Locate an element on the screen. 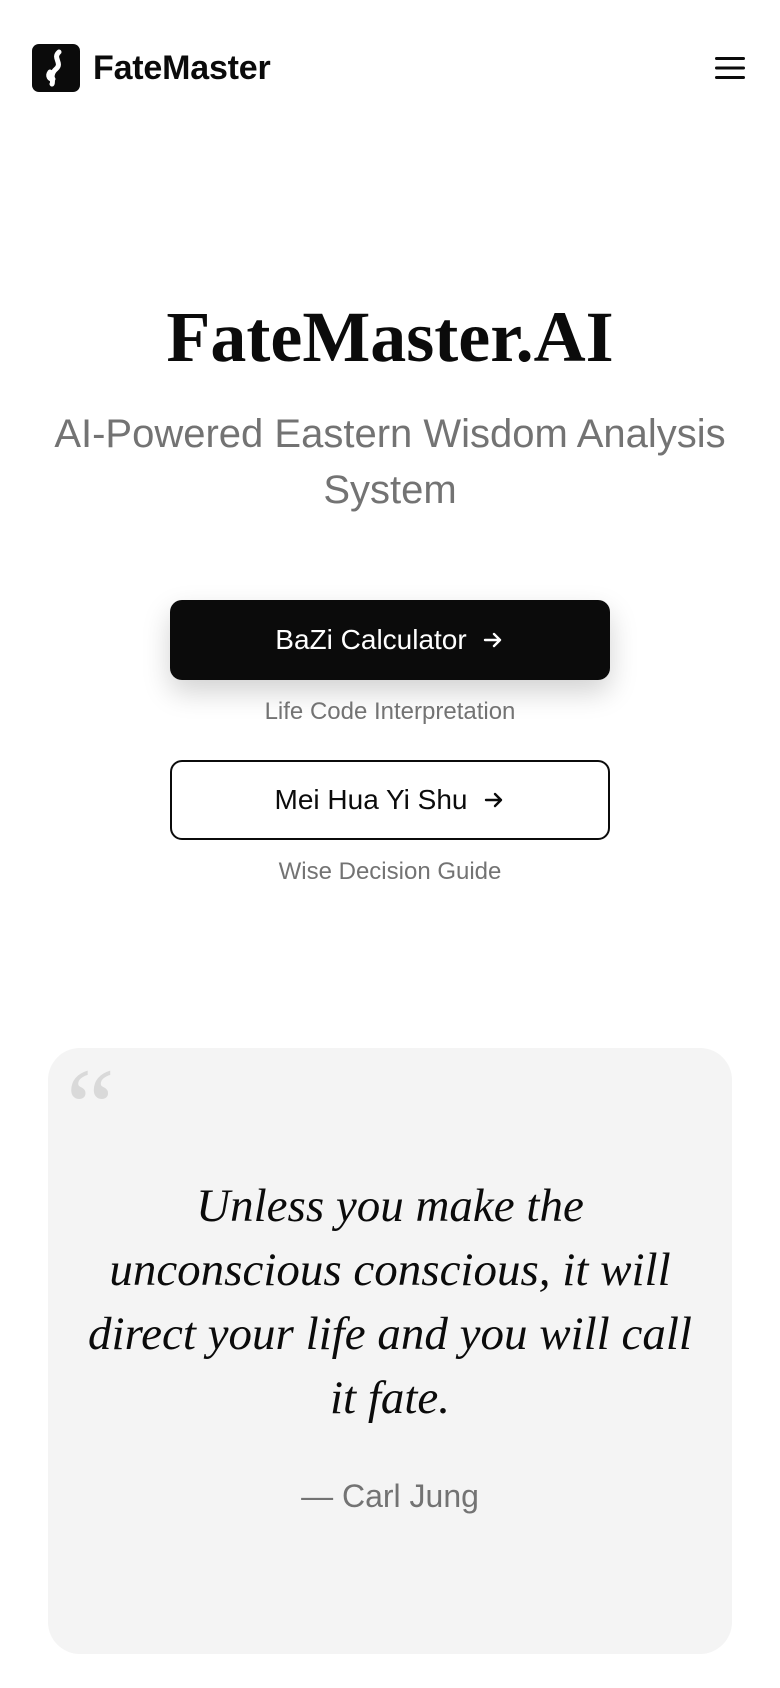 The height and width of the screenshot is (1688, 780). bazi-calculator-button: BaZi Calculator is located at coordinates (390, 640).